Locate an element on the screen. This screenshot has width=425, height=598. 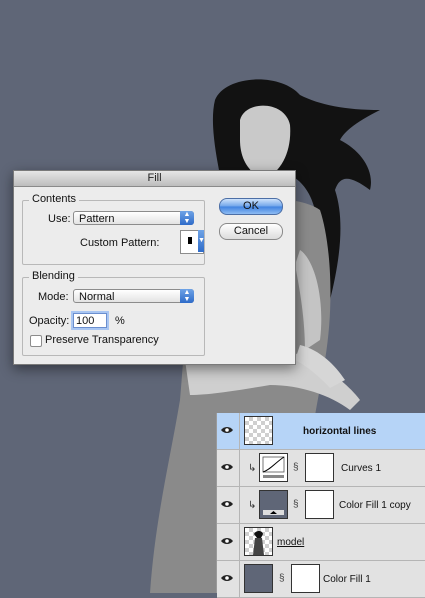
use-select: Pattern ▲ ▼ is located at coordinates (133, 218).